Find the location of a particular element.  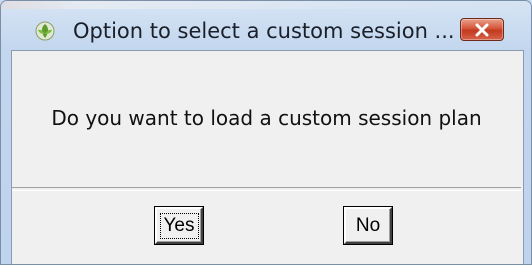

close-button is located at coordinates (482, 29).